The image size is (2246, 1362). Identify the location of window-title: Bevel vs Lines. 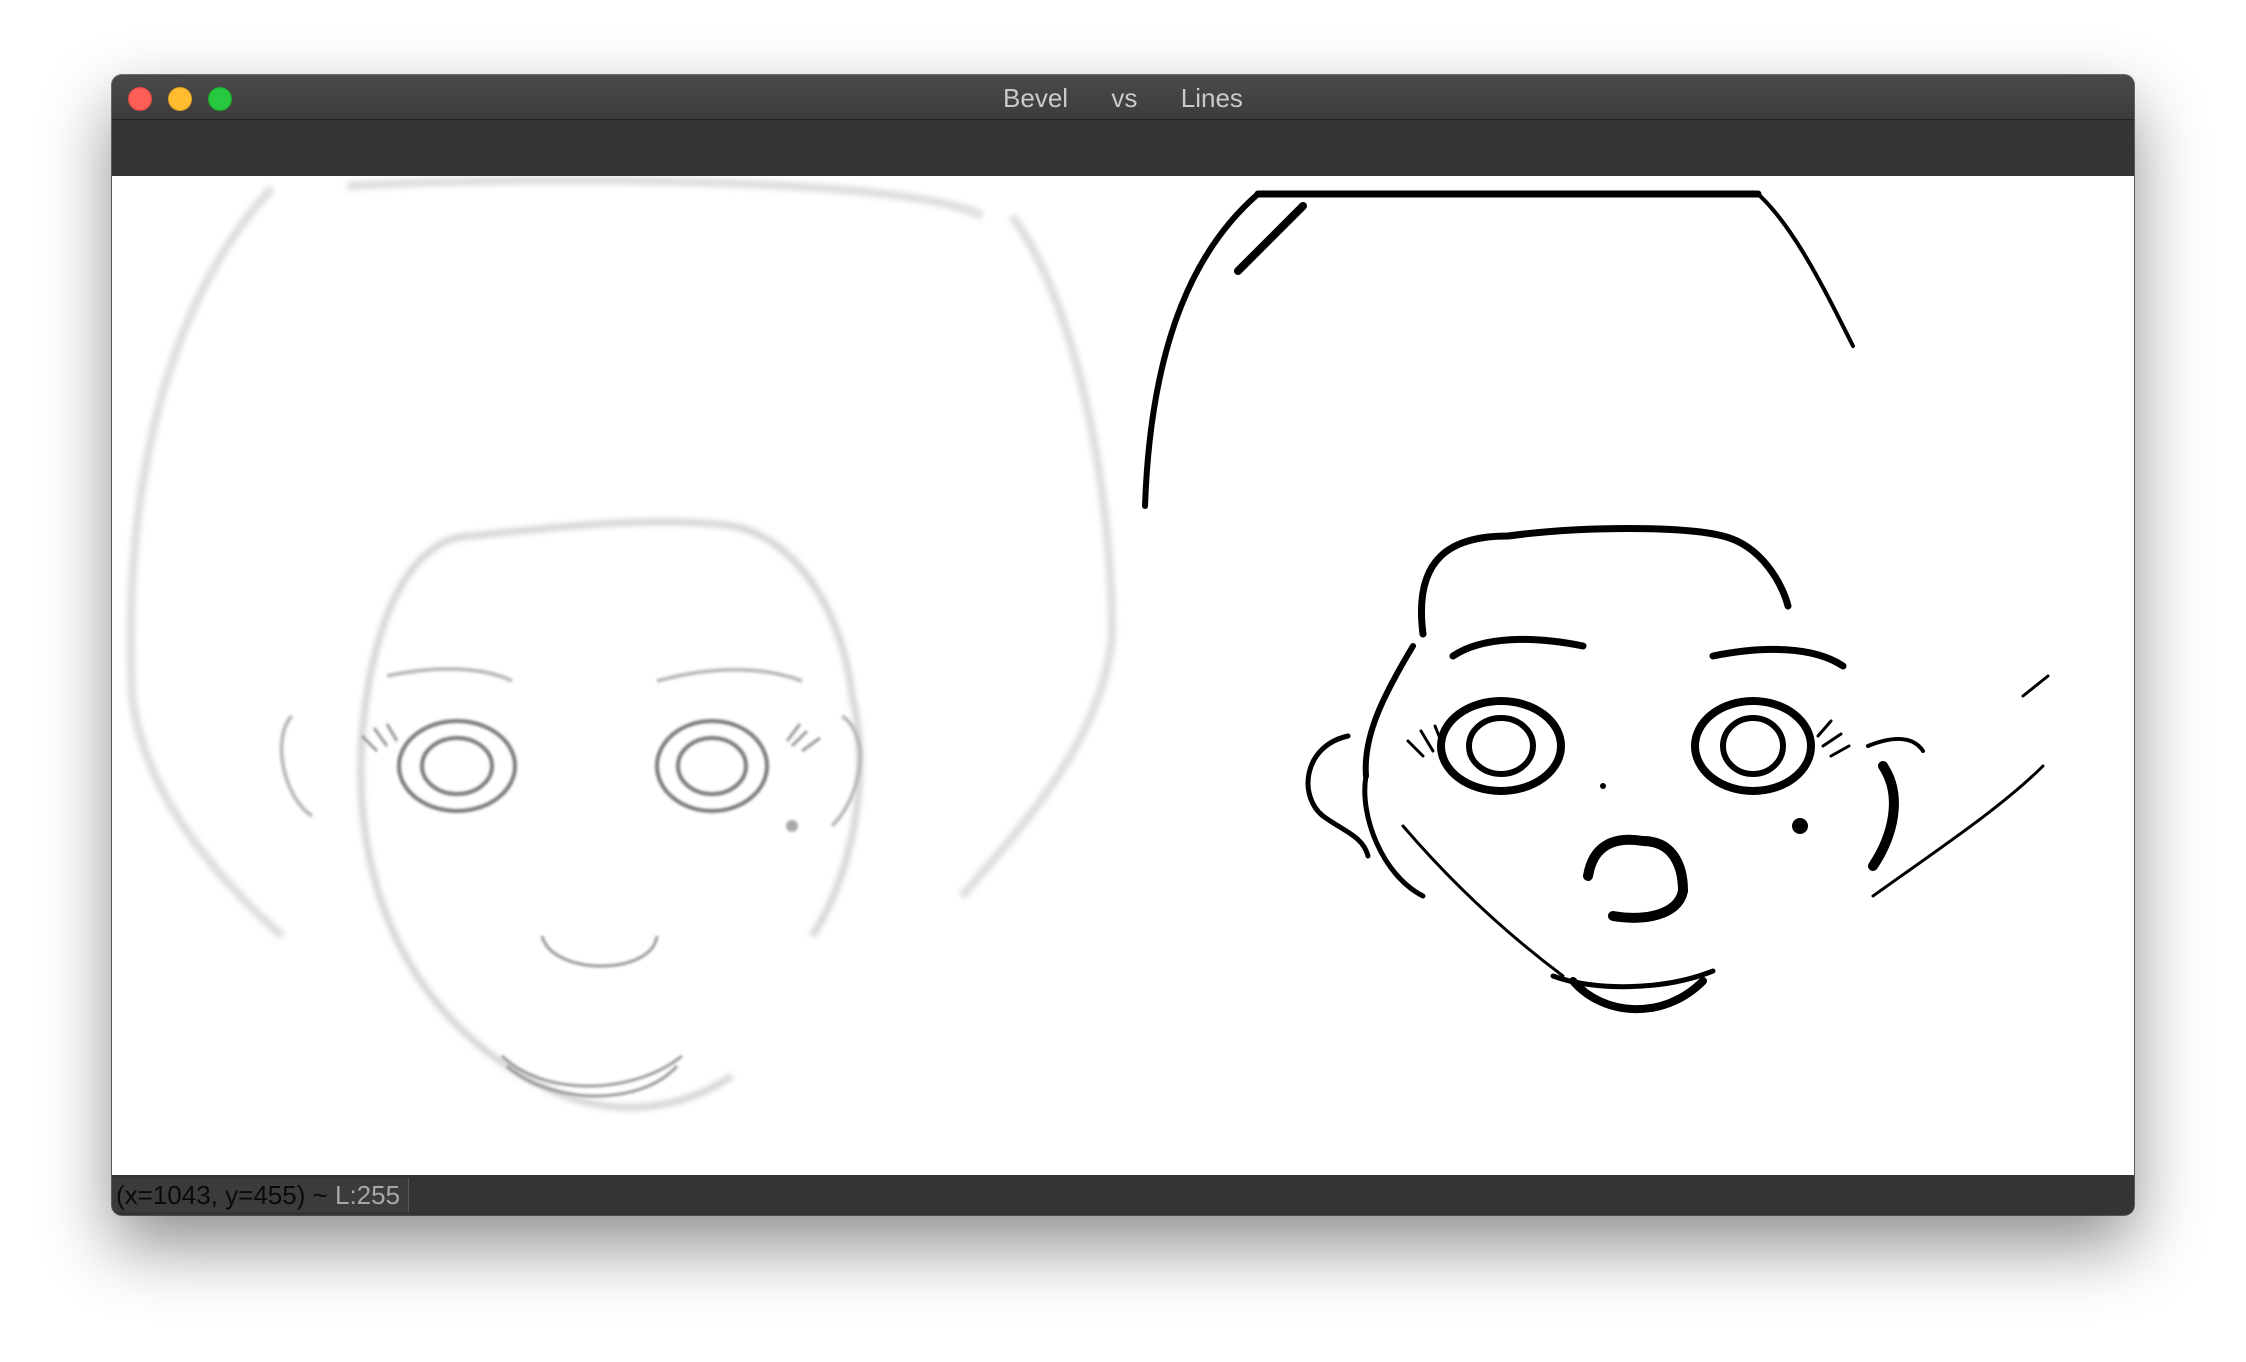
(1123, 98).